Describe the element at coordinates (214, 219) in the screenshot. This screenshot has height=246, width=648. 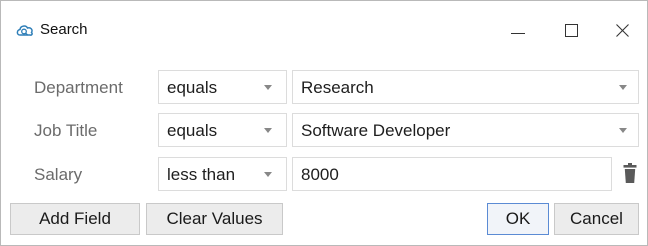
I see `clear-values-button: Clear Values` at that location.